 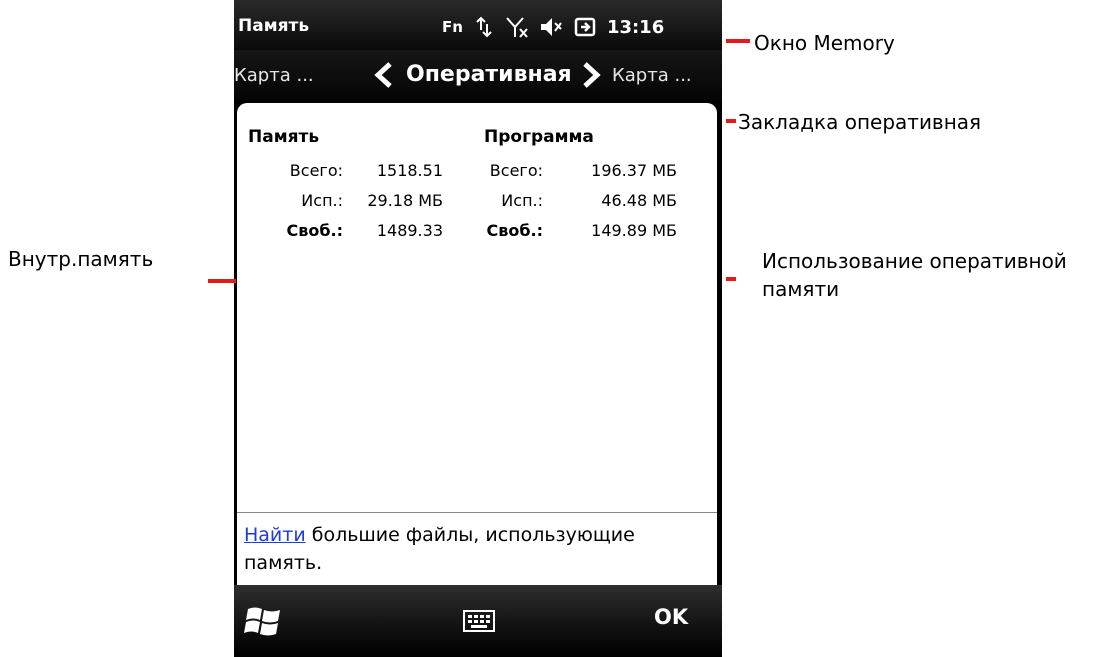 What do you see at coordinates (405, 200) in the screenshot?
I see `memory-used-value: 29.18 МБ` at bounding box center [405, 200].